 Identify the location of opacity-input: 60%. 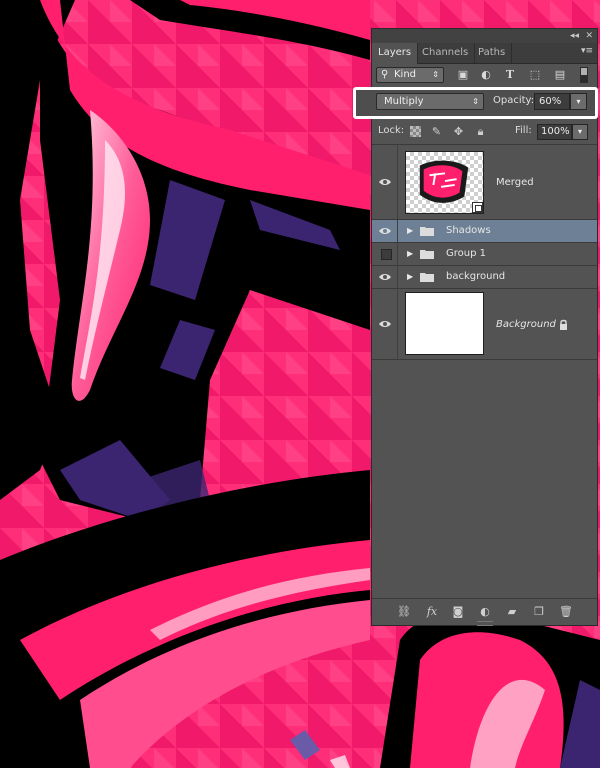
(552, 101).